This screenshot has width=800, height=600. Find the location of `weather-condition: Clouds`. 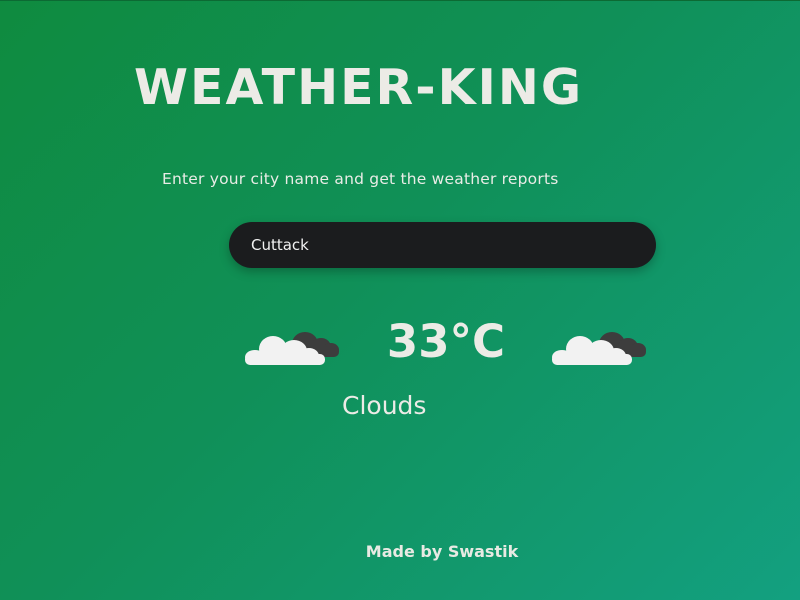

weather-condition: Clouds is located at coordinates (384, 405).